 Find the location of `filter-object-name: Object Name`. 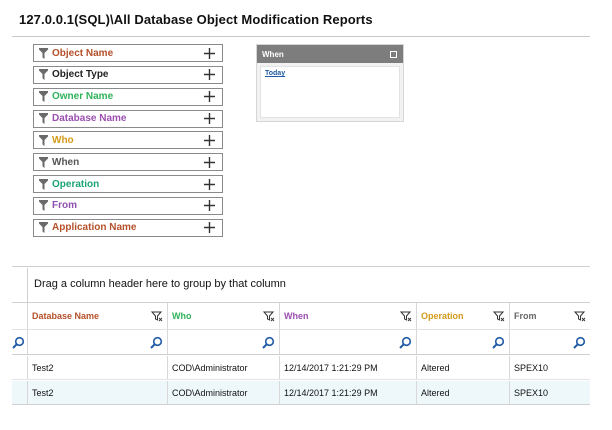

filter-object-name: Object Name is located at coordinates (128, 53).